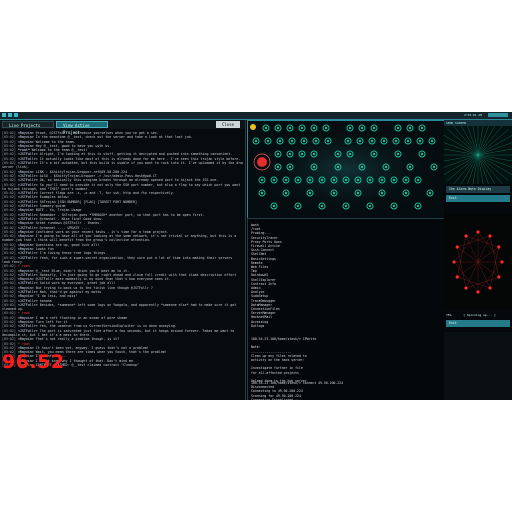 The image size is (512, 512). I want to click on status-row: 75% [ Spinning up... ], so click(478, 315).